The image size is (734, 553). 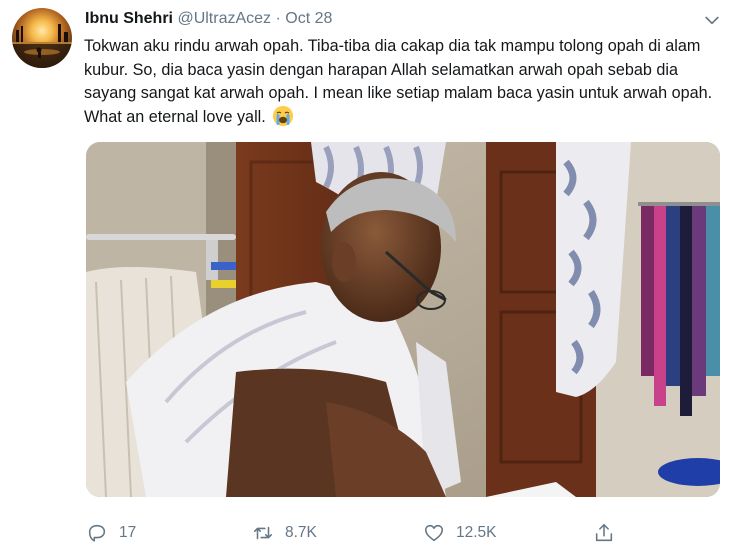 I want to click on loudly-crying-face-icon, so click(x=283, y=115).